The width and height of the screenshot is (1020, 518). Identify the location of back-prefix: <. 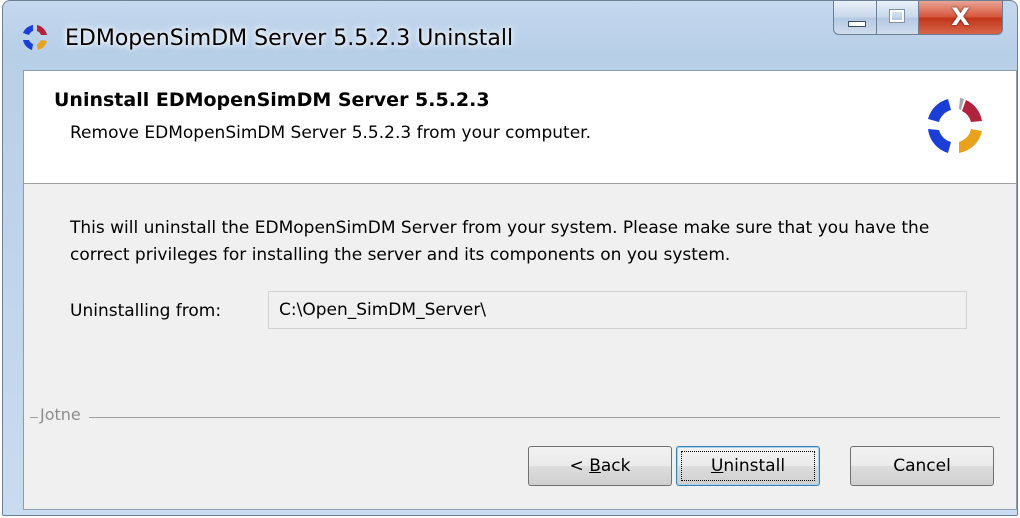
(579, 466).